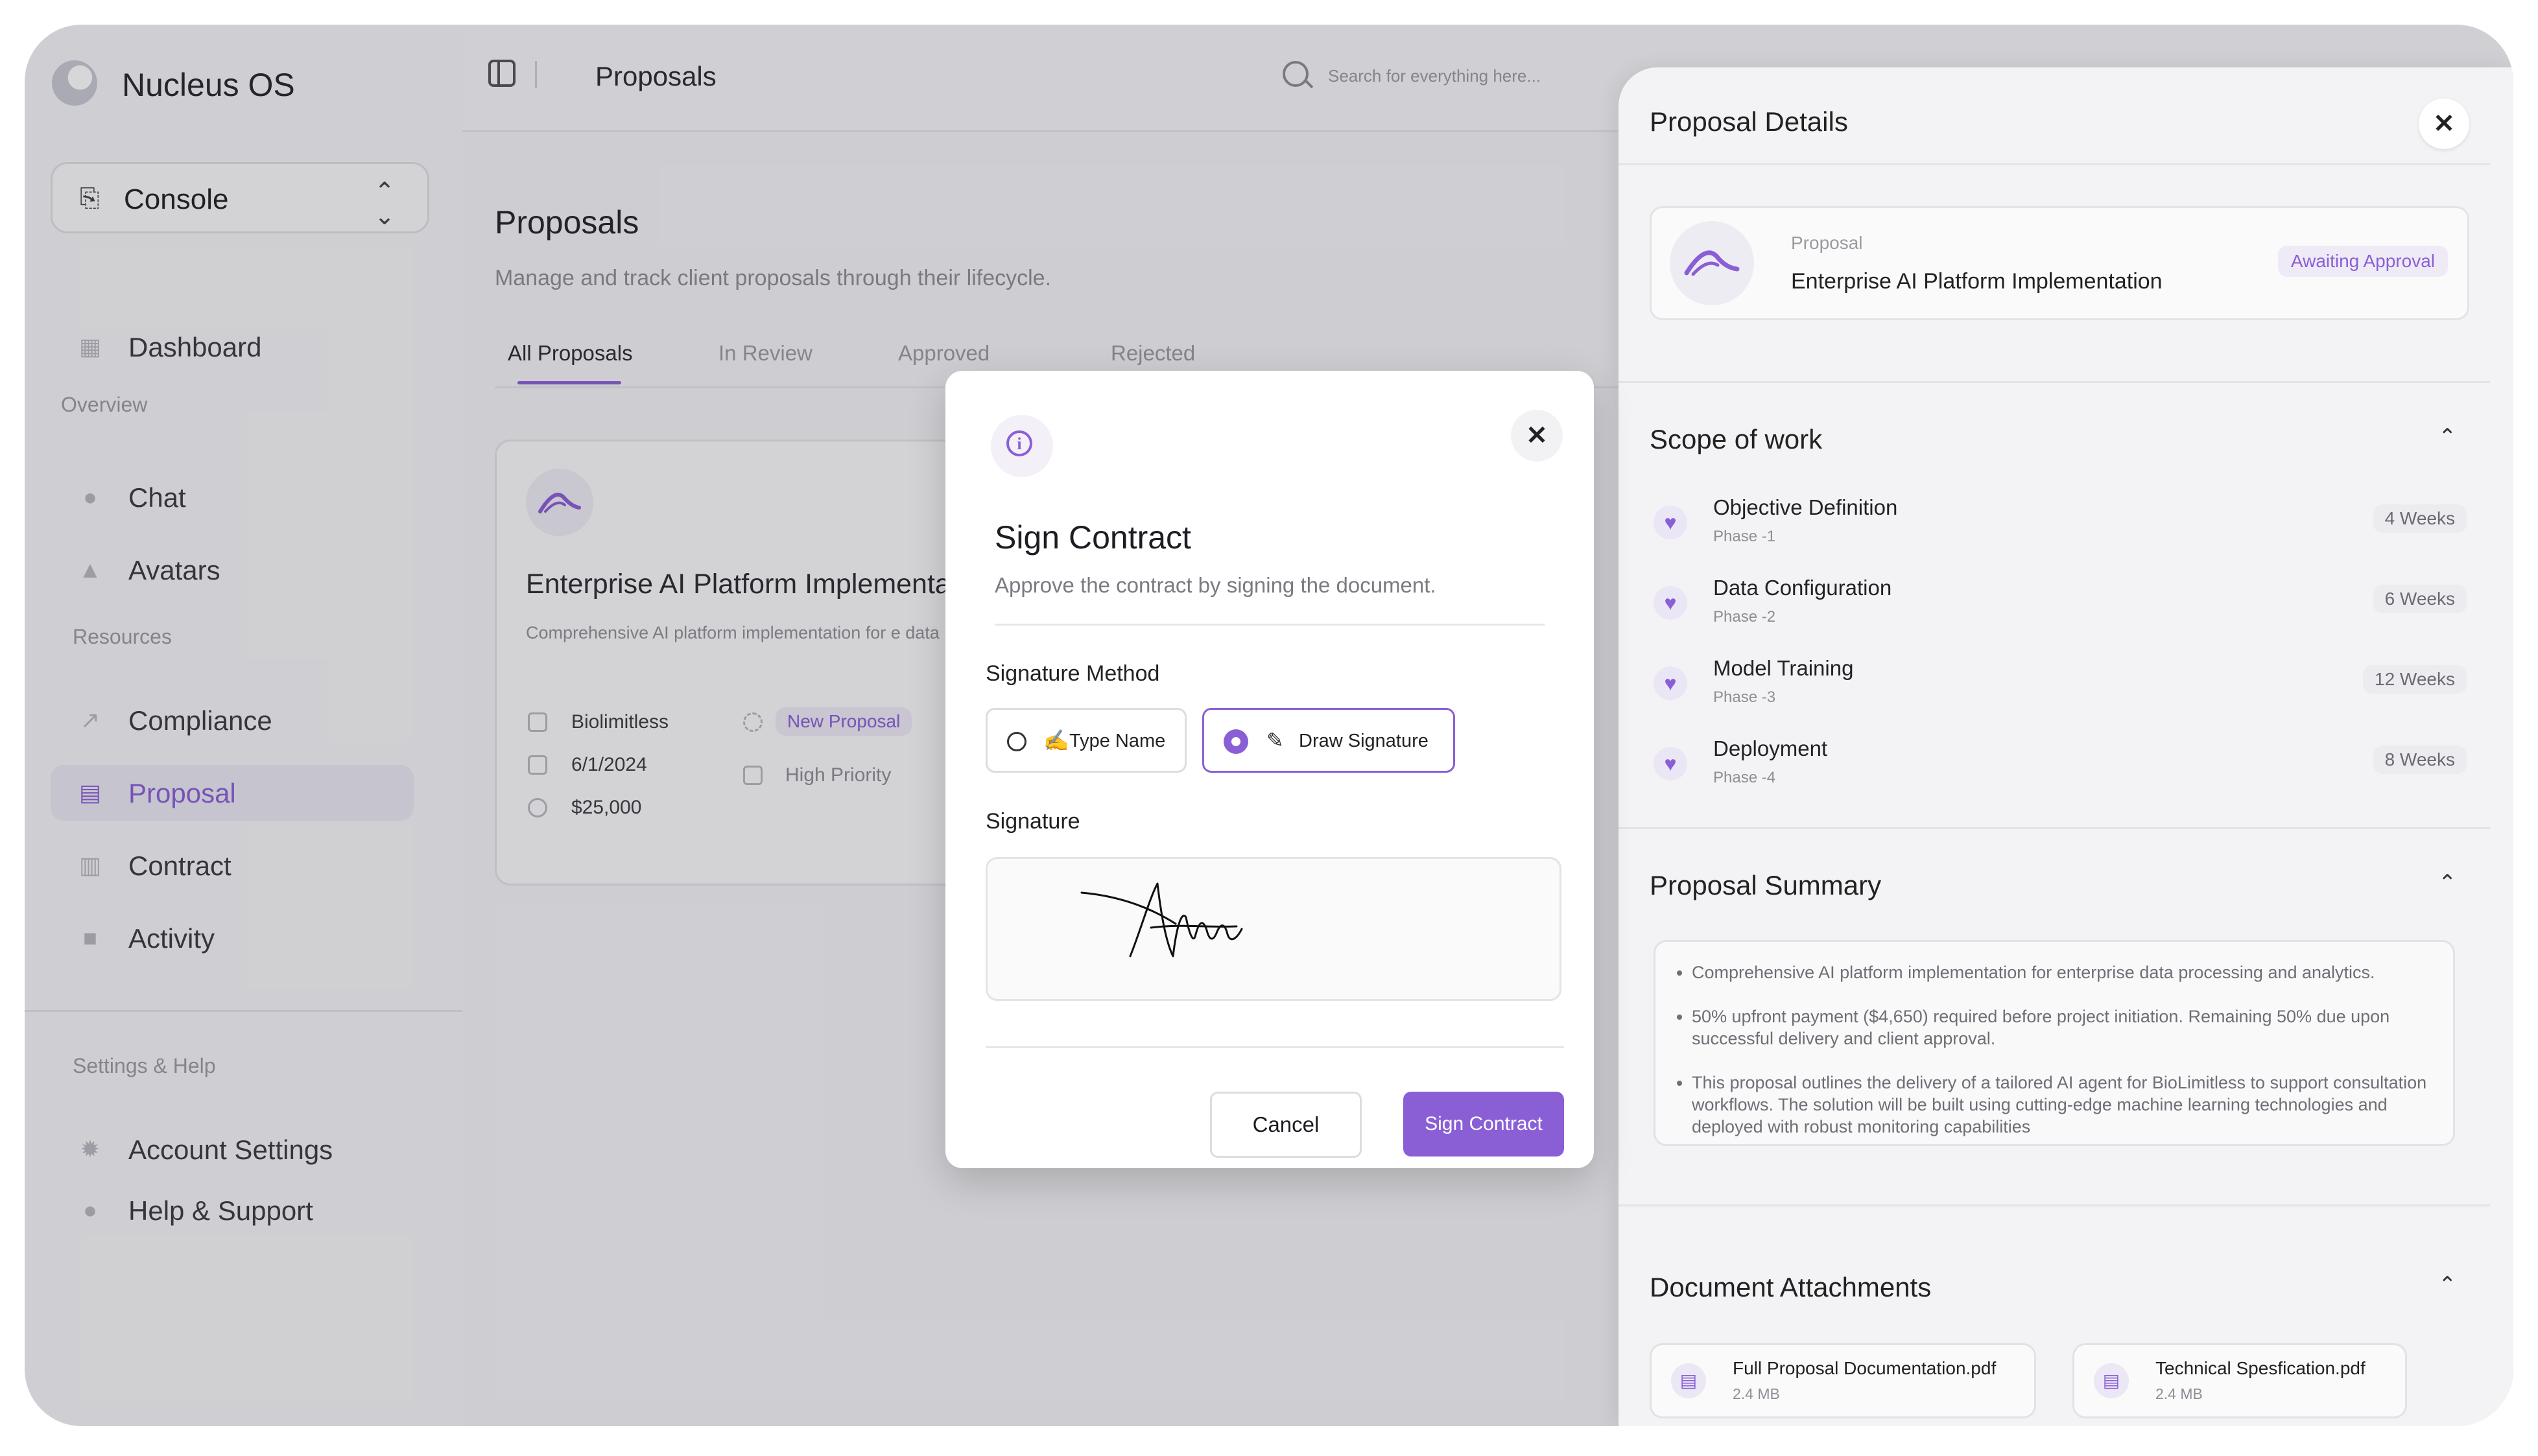  I want to click on signature-canvas, so click(1273, 929).